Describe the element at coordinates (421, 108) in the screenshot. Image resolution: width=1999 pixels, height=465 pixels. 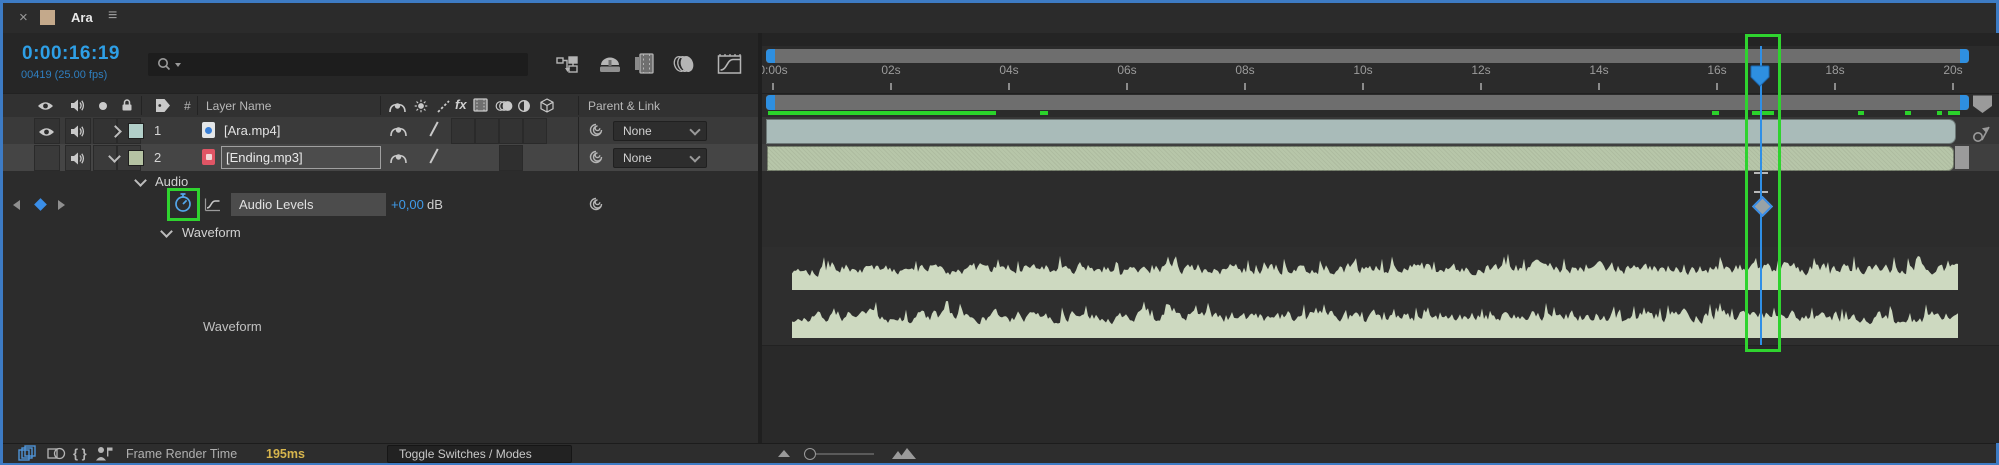
I see `collapse-transformations-column-icon` at that location.